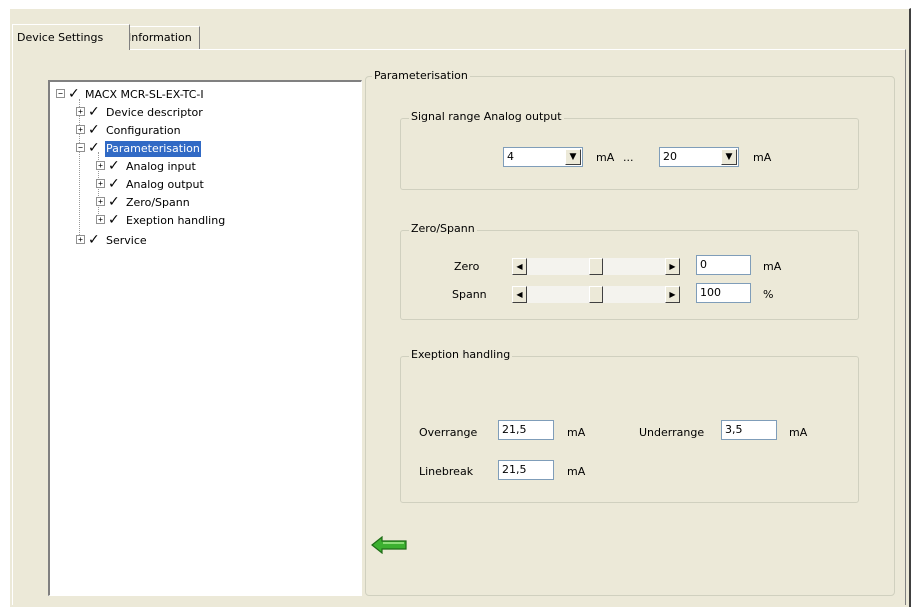  What do you see at coordinates (421, 75) in the screenshot?
I see `parameterisation-title: Parameterisation` at bounding box center [421, 75].